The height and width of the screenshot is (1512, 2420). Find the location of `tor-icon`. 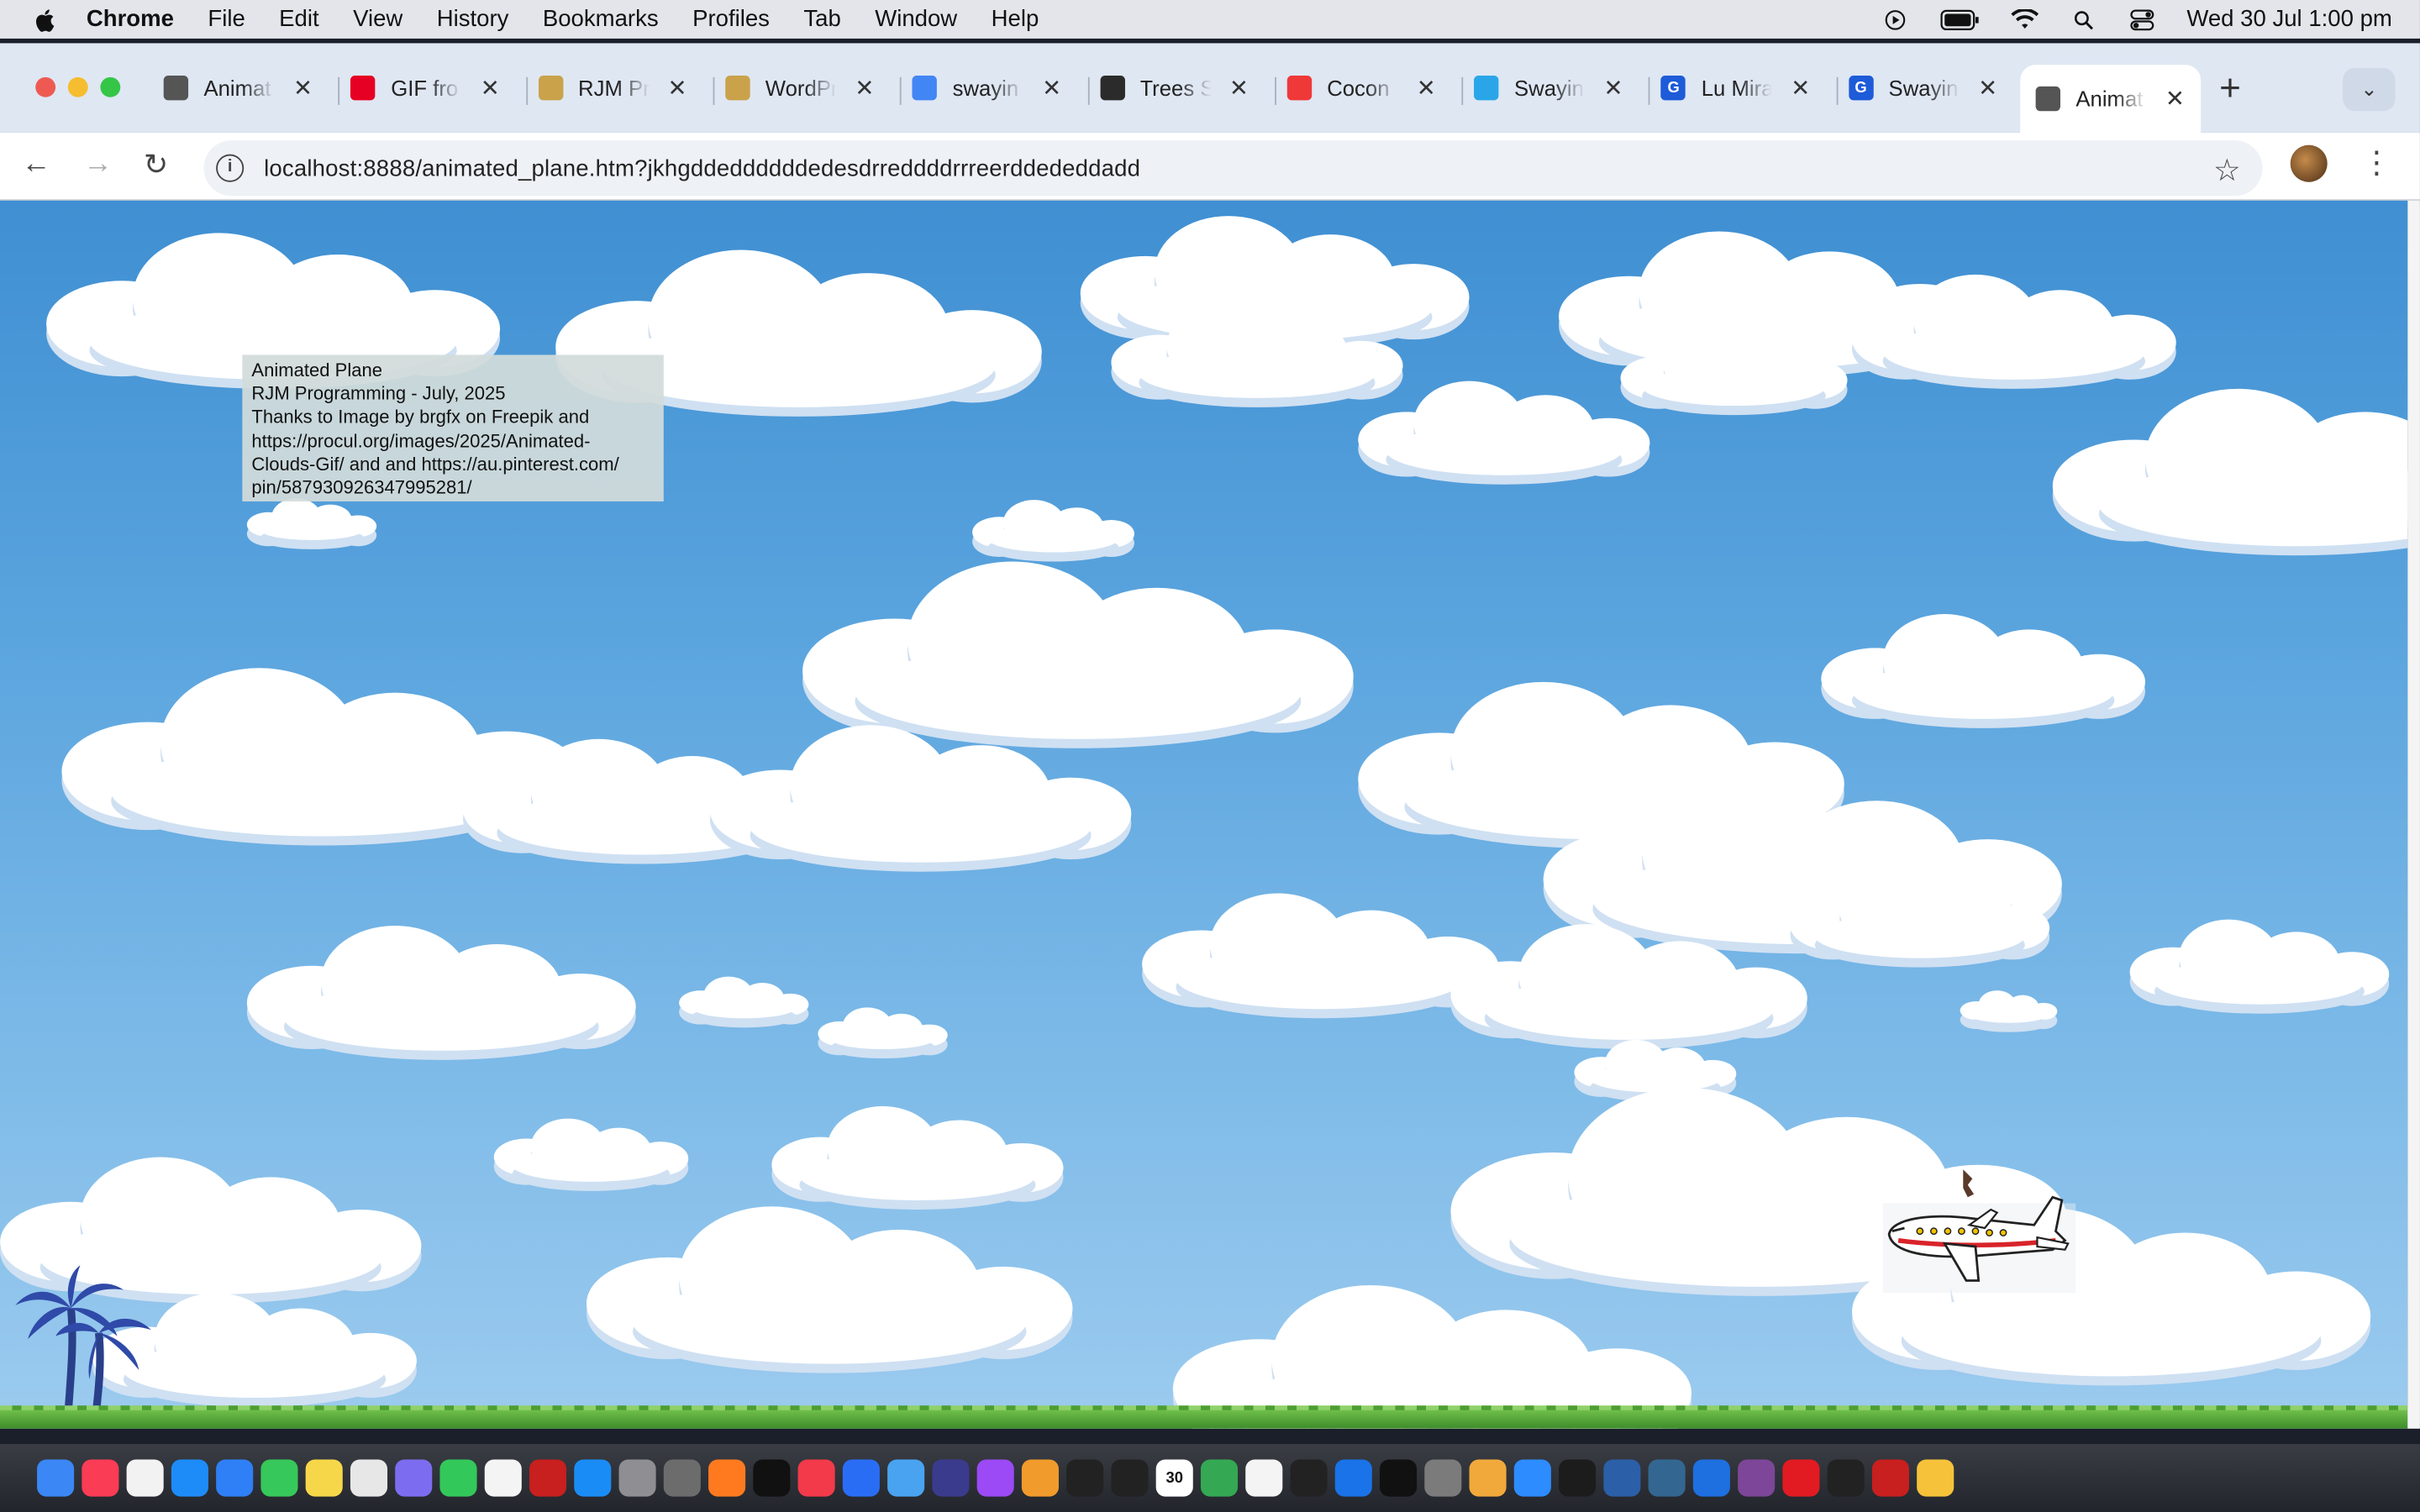

tor-icon is located at coordinates (1757, 1478).